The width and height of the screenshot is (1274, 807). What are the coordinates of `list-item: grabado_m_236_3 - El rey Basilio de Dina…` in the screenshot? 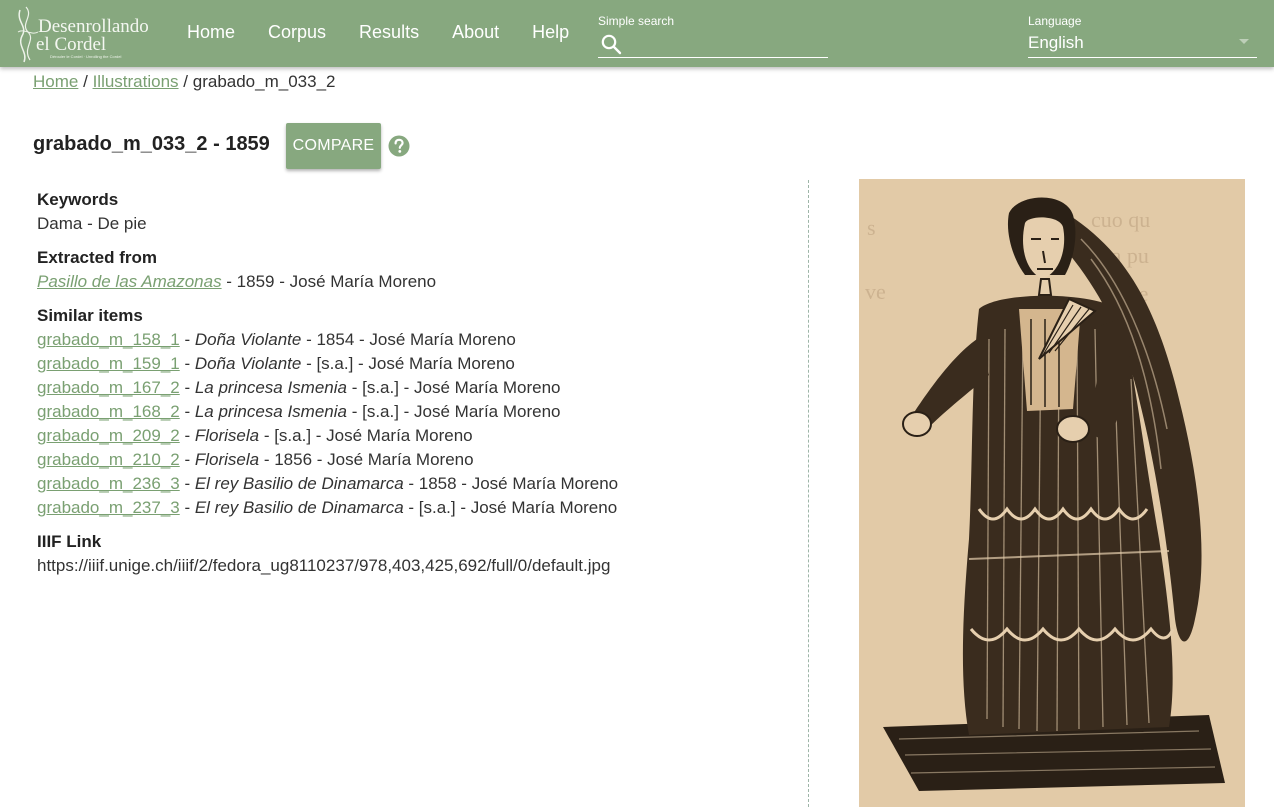 It's located at (328, 483).